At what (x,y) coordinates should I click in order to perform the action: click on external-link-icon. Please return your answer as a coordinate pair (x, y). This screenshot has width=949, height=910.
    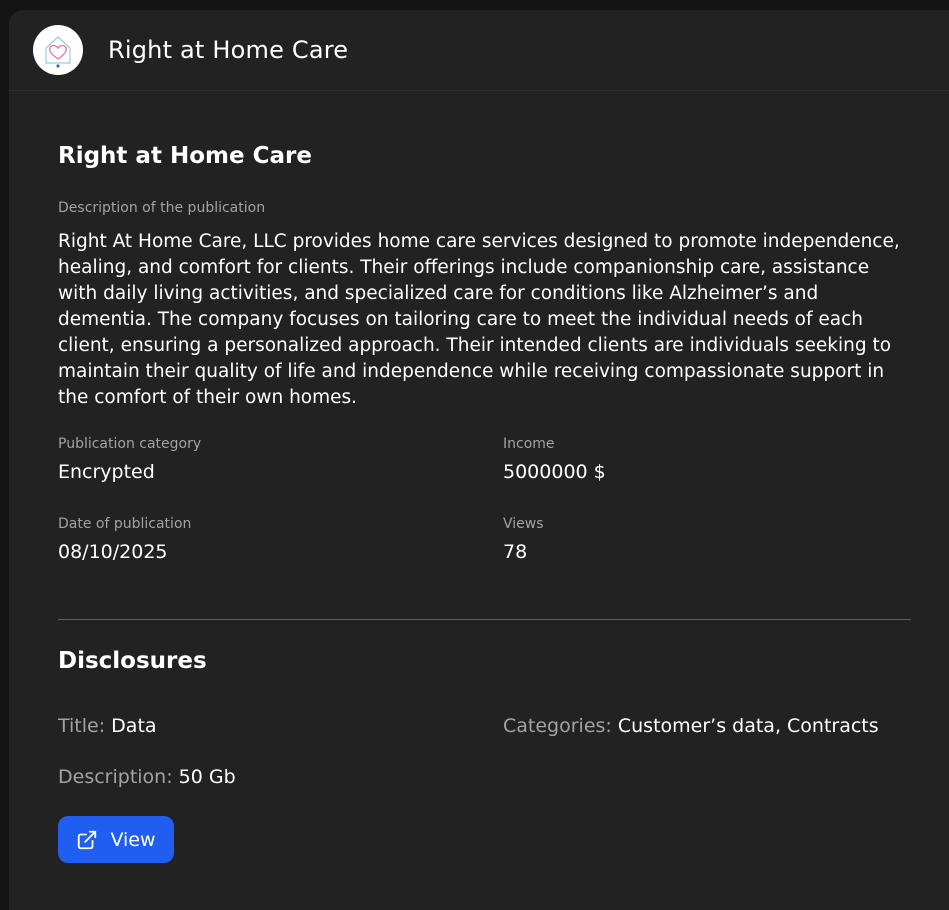
    Looking at the image, I should click on (87, 840).